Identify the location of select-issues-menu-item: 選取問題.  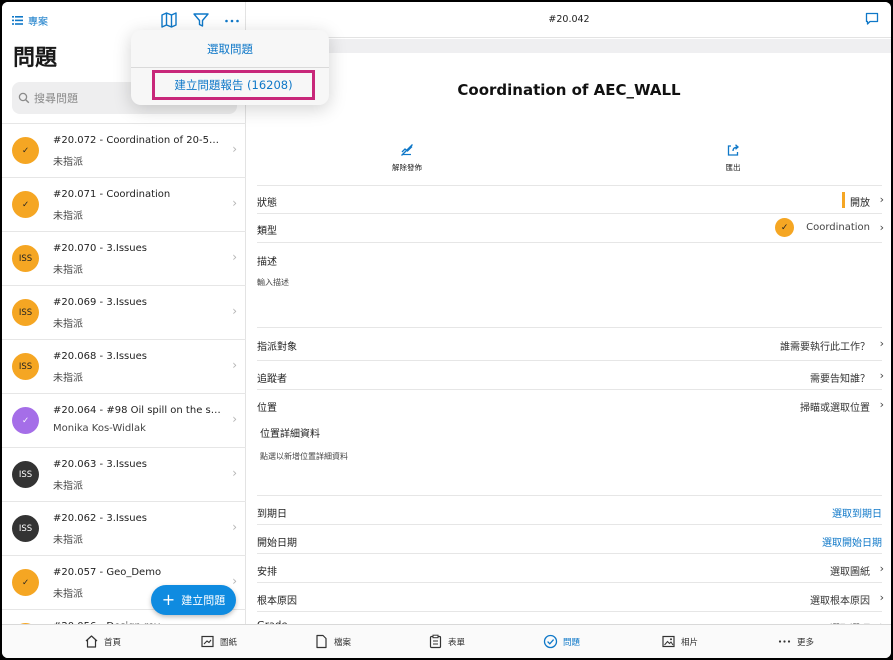
(230, 49).